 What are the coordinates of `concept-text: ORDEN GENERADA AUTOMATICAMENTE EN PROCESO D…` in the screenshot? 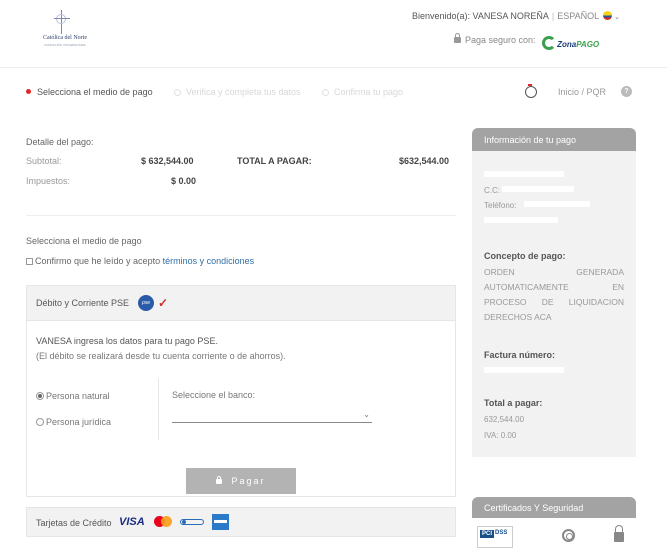 It's located at (554, 295).